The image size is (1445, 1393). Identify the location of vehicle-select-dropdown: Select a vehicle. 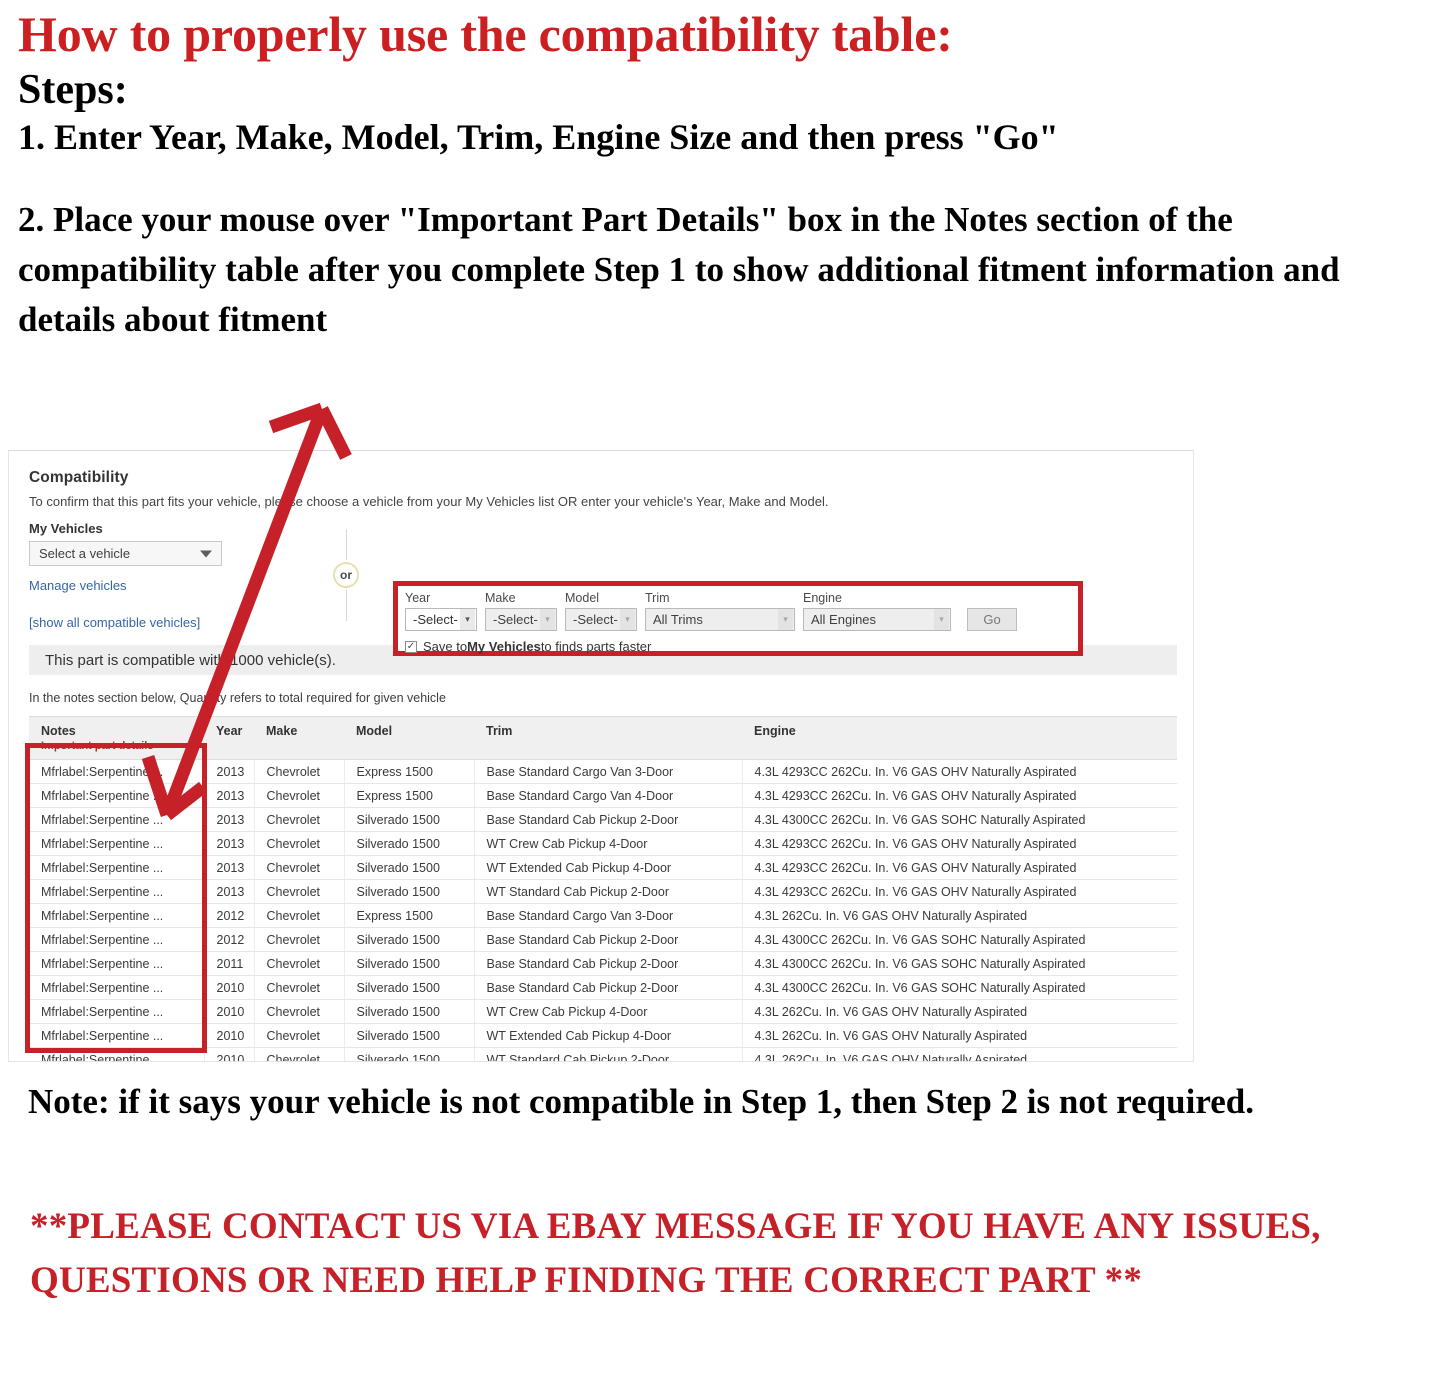
(125, 553).